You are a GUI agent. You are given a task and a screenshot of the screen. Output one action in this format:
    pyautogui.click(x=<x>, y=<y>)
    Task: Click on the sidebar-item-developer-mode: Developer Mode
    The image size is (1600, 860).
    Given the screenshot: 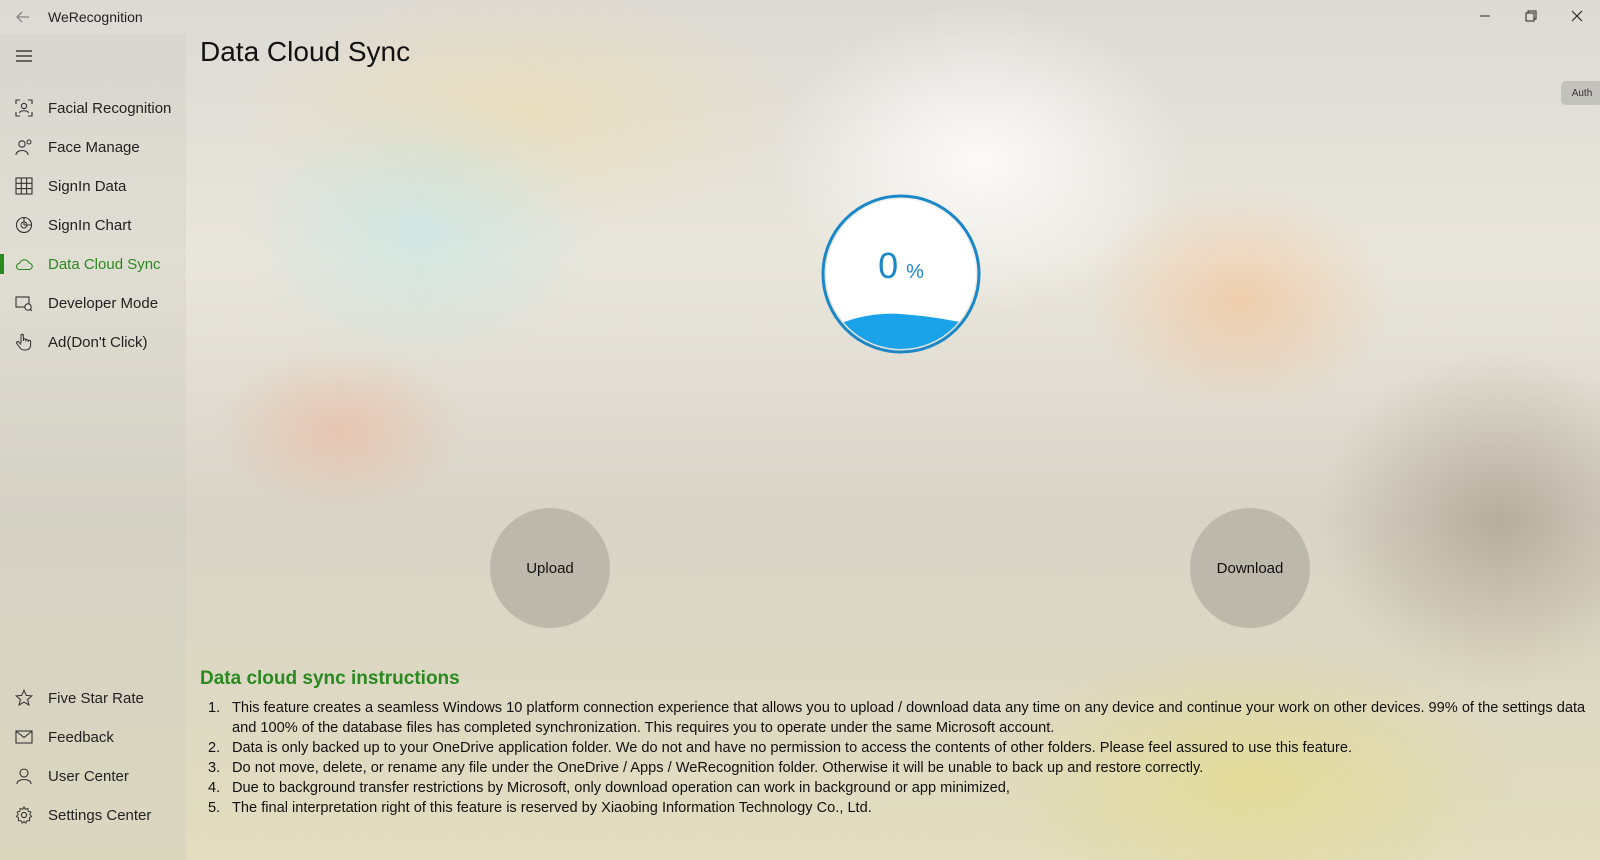 What is the action you would take?
    pyautogui.click(x=93, y=303)
    